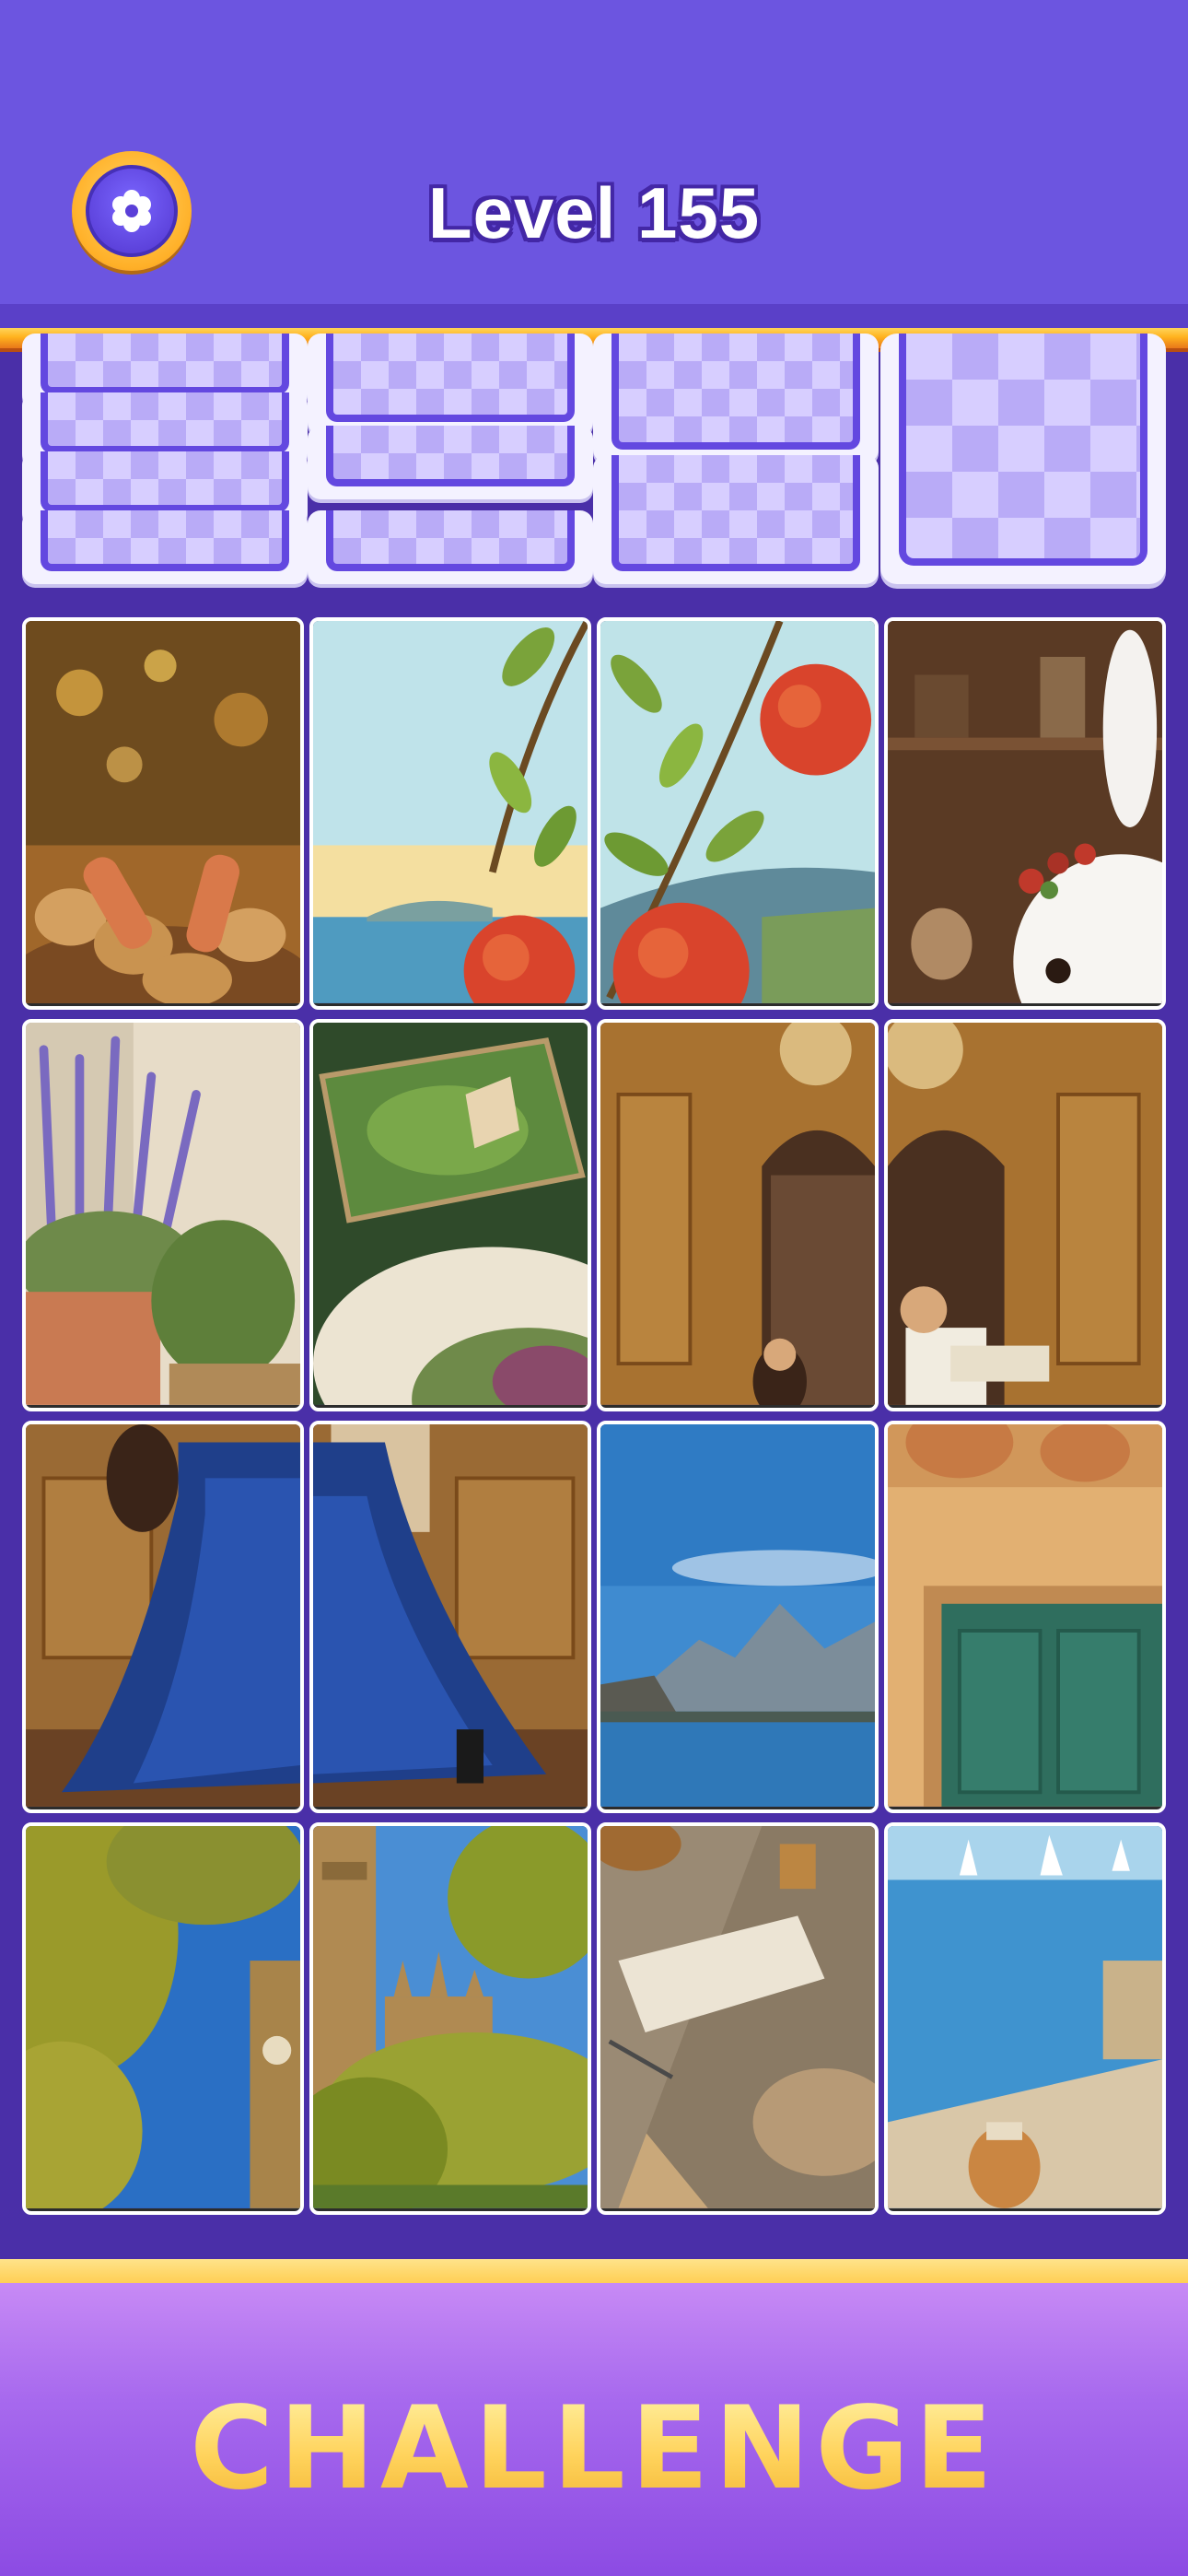 This screenshot has height=2576, width=1188. What do you see at coordinates (163, 1617) in the screenshot?
I see `tile-blue-dress-left` at bounding box center [163, 1617].